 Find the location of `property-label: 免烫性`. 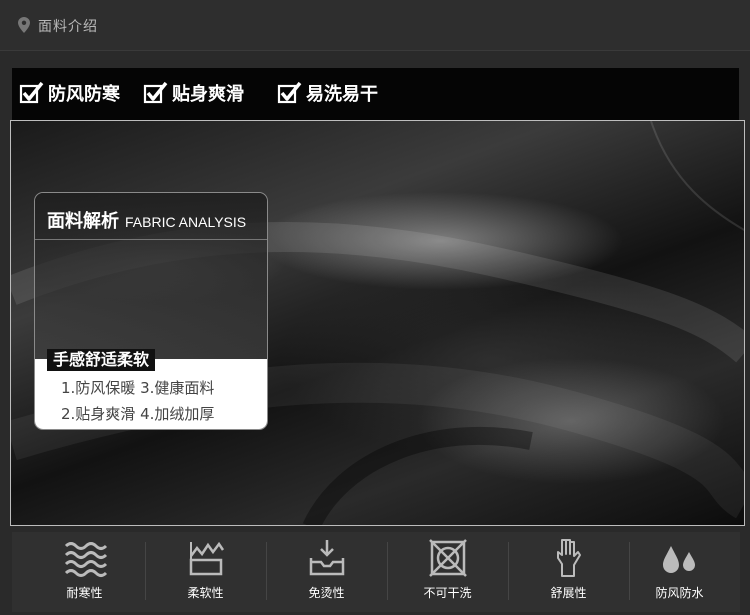

property-label: 免烫性 is located at coordinates (326, 593).